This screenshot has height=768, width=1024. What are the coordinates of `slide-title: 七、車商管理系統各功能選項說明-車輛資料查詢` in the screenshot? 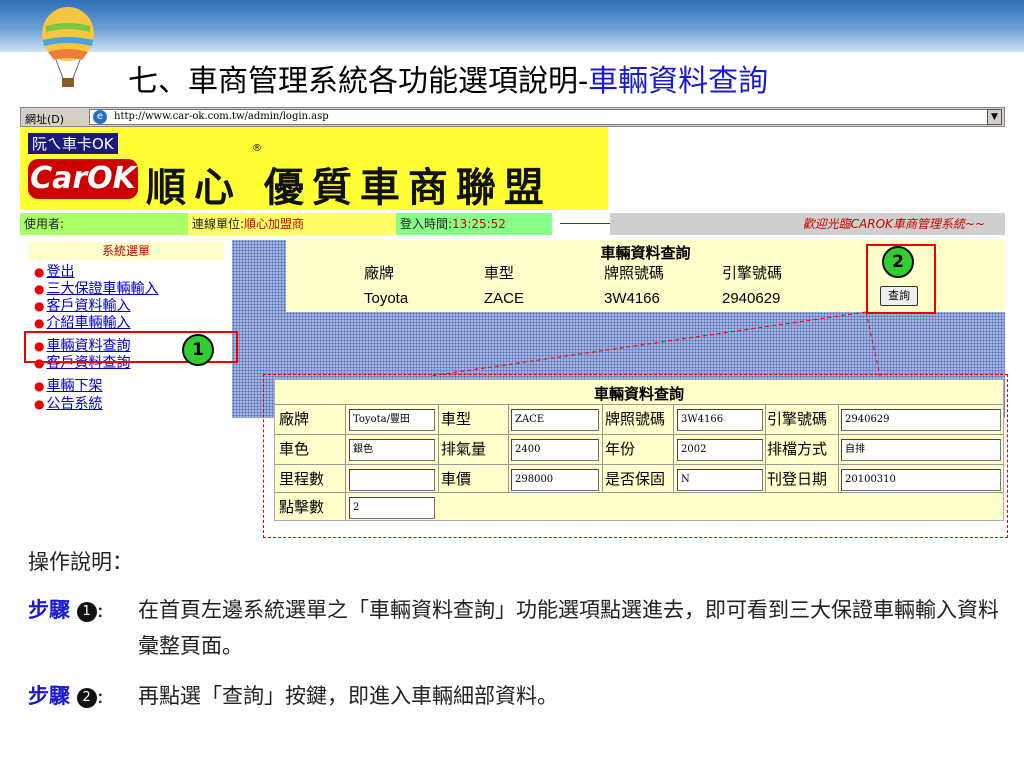 It's located at (448, 81).